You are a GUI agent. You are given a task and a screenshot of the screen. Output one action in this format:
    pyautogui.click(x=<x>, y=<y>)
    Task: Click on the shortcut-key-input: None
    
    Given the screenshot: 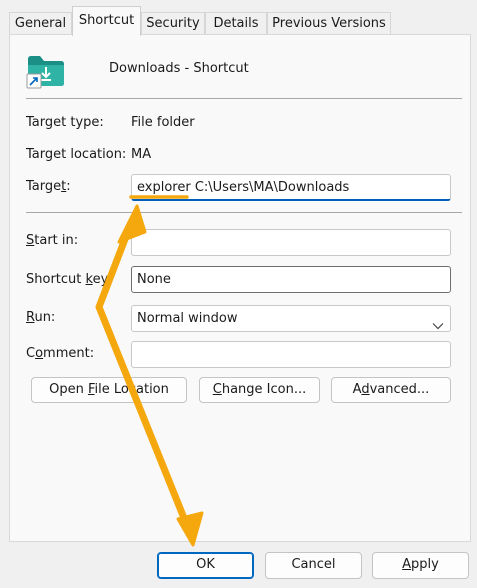 What is the action you would take?
    pyautogui.click(x=291, y=279)
    